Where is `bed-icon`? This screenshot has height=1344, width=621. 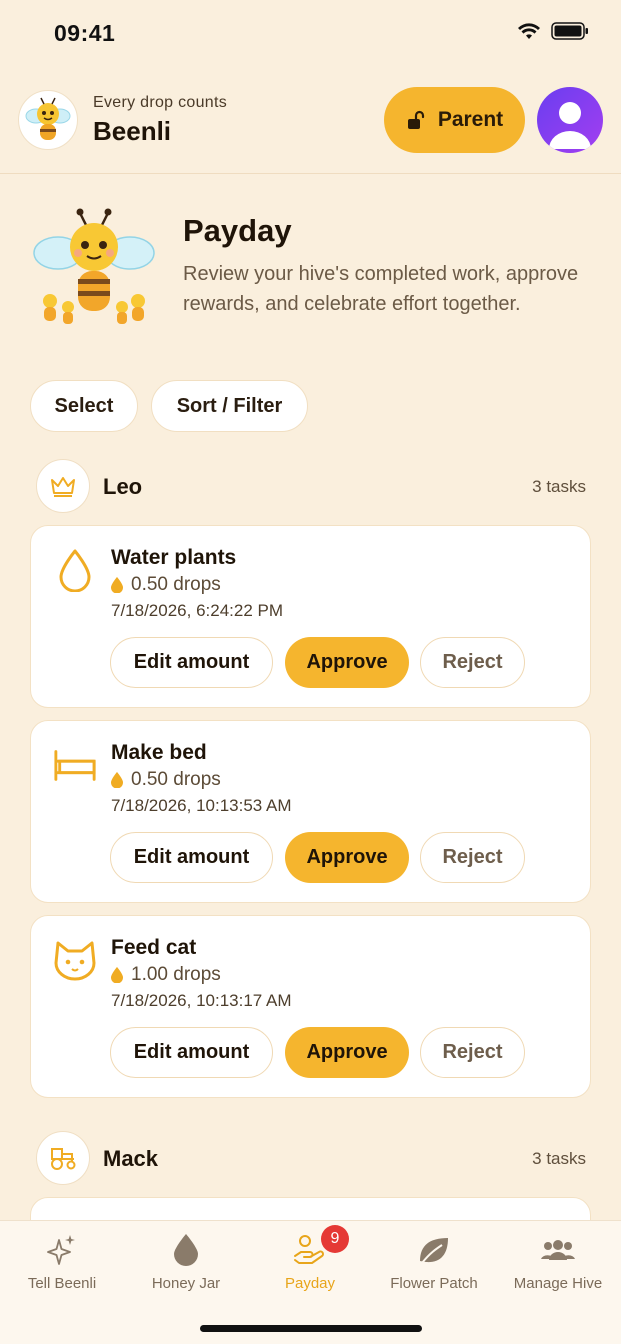 bed-icon is located at coordinates (75, 765).